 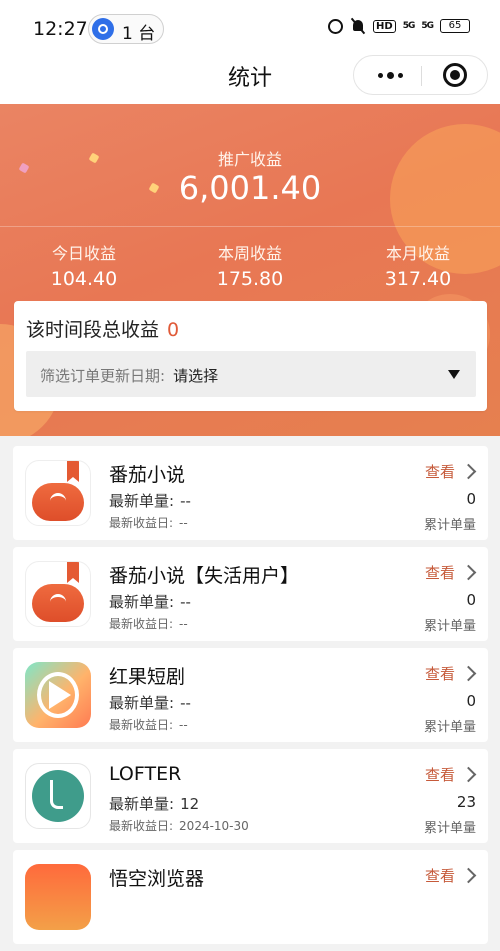 What do you see at coordinates (417, 253) in the screenshot?
I see `stat-label: 本月收益` at bounding box center [417, 253].